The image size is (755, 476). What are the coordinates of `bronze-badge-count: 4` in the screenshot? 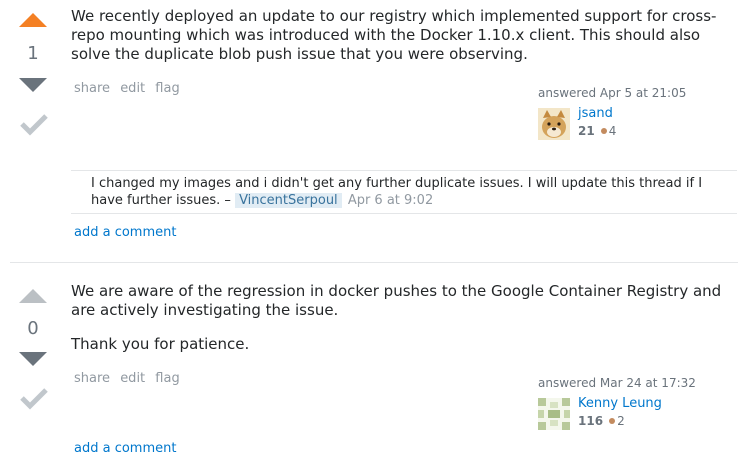 It's located at (612, 131).